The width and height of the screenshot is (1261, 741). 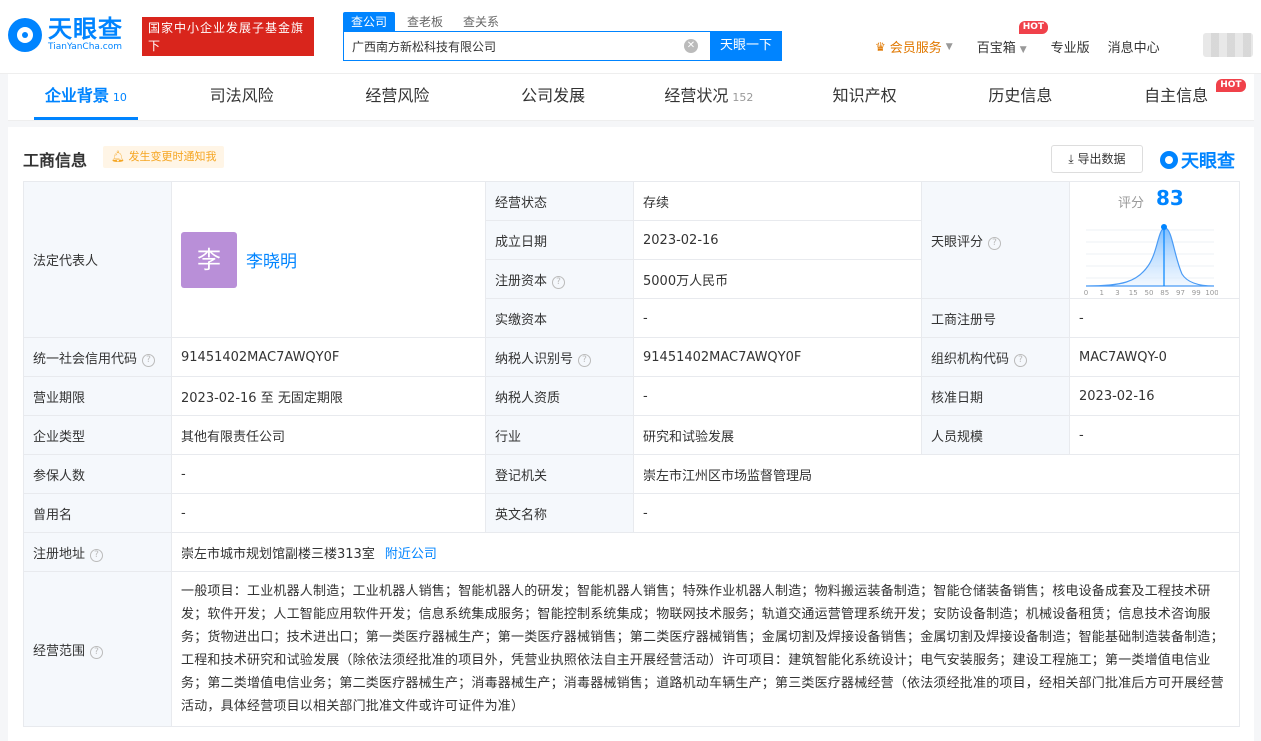 What do you see at coordinates (534, 359) in the screenshot?
I see `taxpayer-id-label: 纳税人识别号` at bounding box center [534, 359].